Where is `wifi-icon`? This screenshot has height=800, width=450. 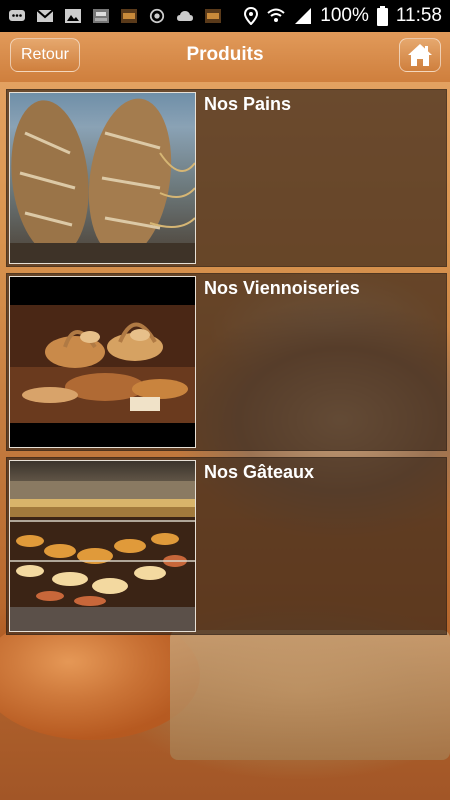 wifi-icon is located at coordinates (276, 15).